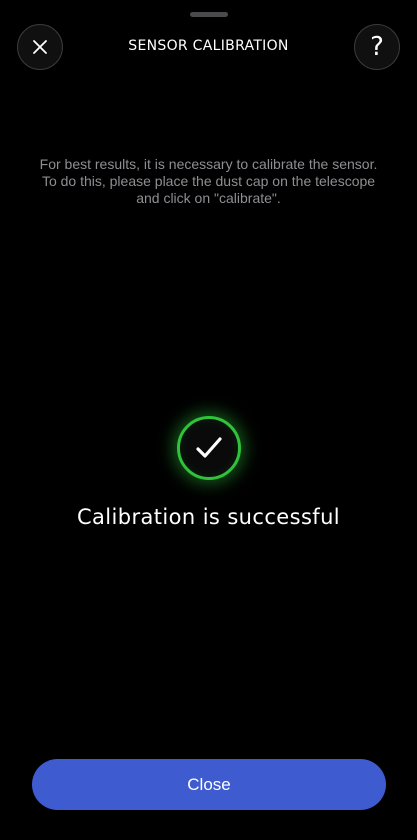 This screenshot has height=840, width=417. What do you see at coordinates (208, 517) in the screenshot?
I see `status-message: Calibration is successful` at bounding box center [208, 517].